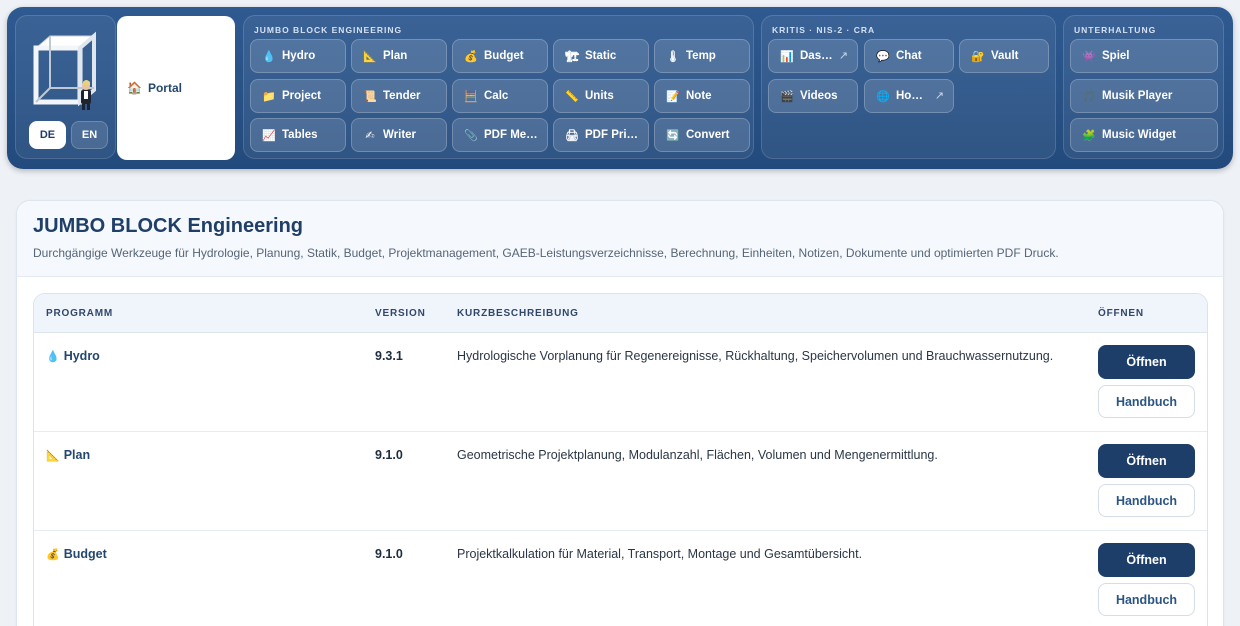 This screenshot has height=626, width=1240. I want to click on nav-tables-button: 📈 Tables, so click(298, 135).